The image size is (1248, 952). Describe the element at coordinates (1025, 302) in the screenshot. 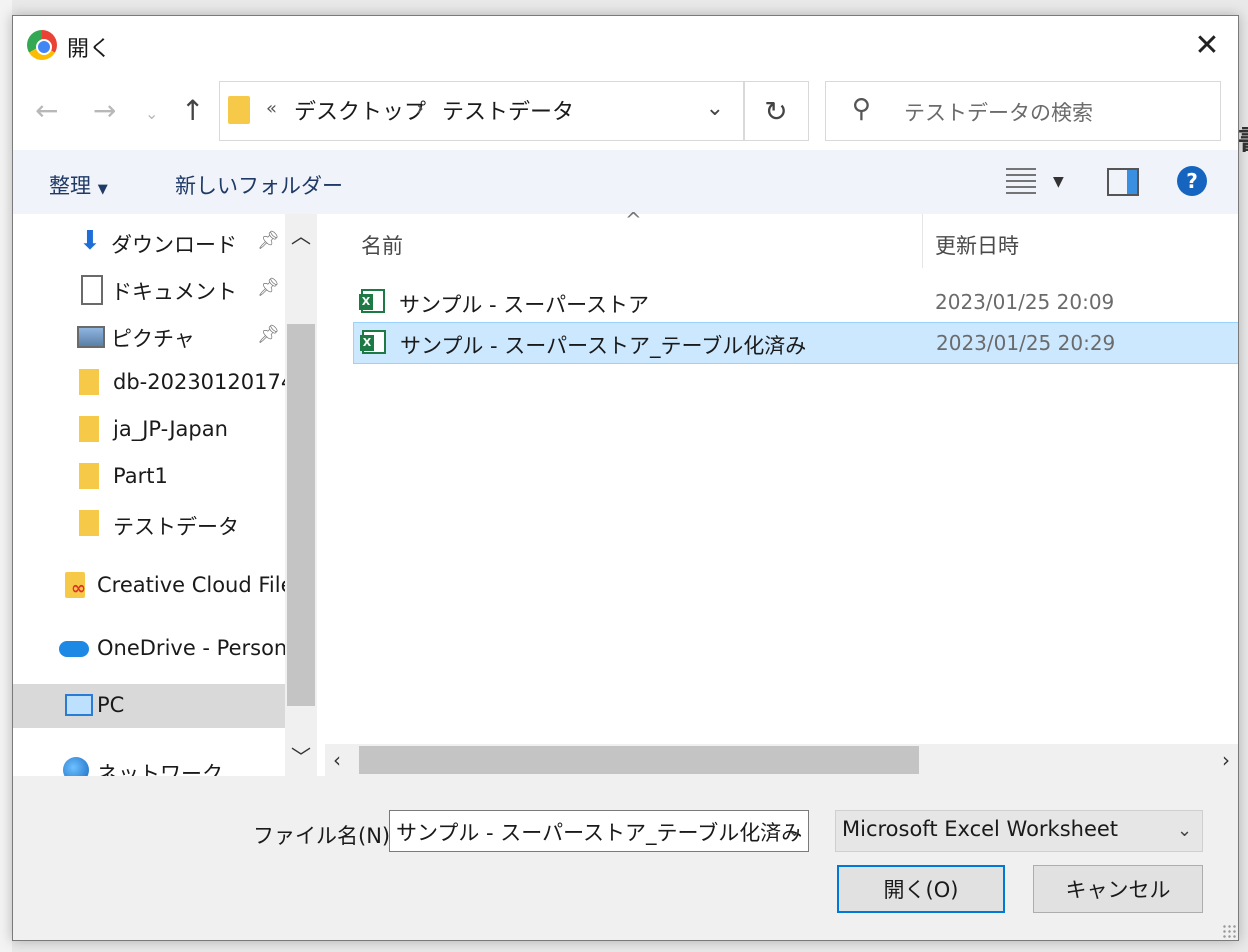

I see `file-date: 2023/01/25 20:09` at that location.